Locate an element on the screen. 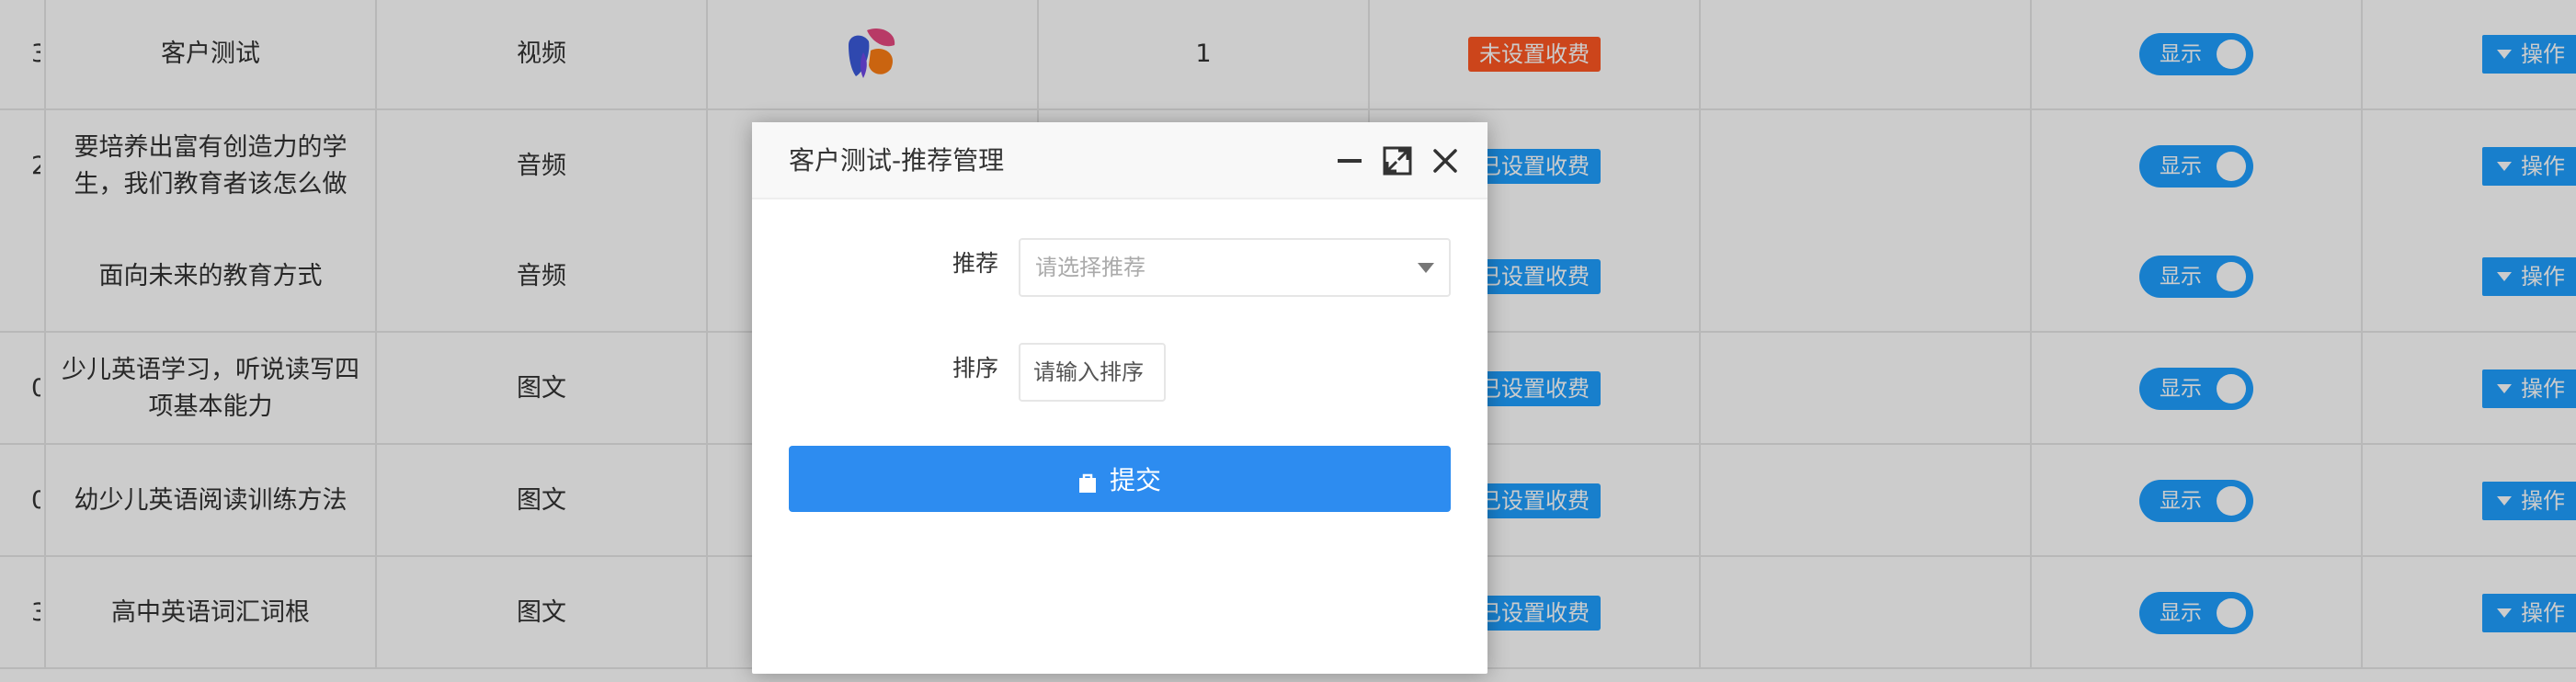  maximize-icon is located at coordinates (1397, 161).